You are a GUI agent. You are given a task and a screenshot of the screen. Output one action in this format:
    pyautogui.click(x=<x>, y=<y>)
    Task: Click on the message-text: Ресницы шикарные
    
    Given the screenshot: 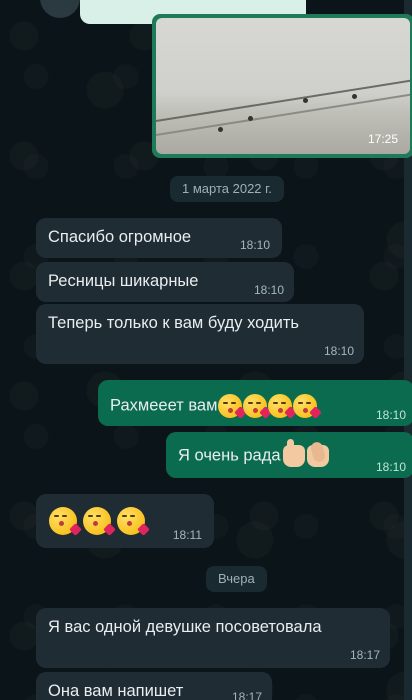 What is the action you would take?
    pyautogui.click(x=123, y=281)
    